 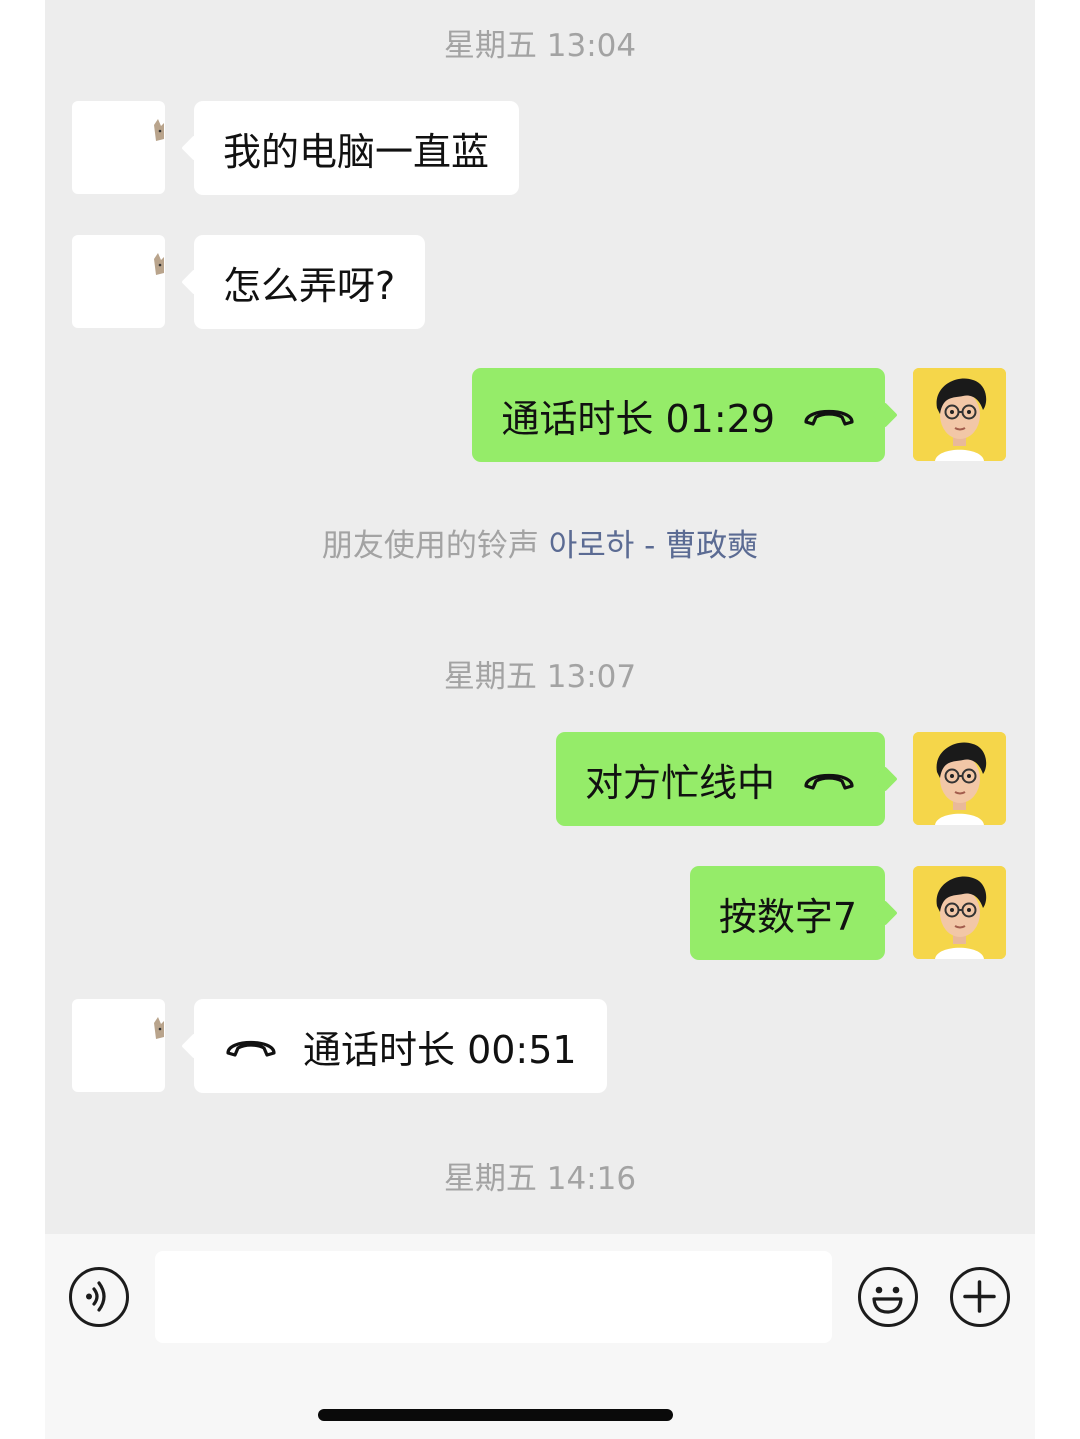 I want to click on message-bubble-incoming: 我的电脑一直蓝, so click(x=357, y=148).